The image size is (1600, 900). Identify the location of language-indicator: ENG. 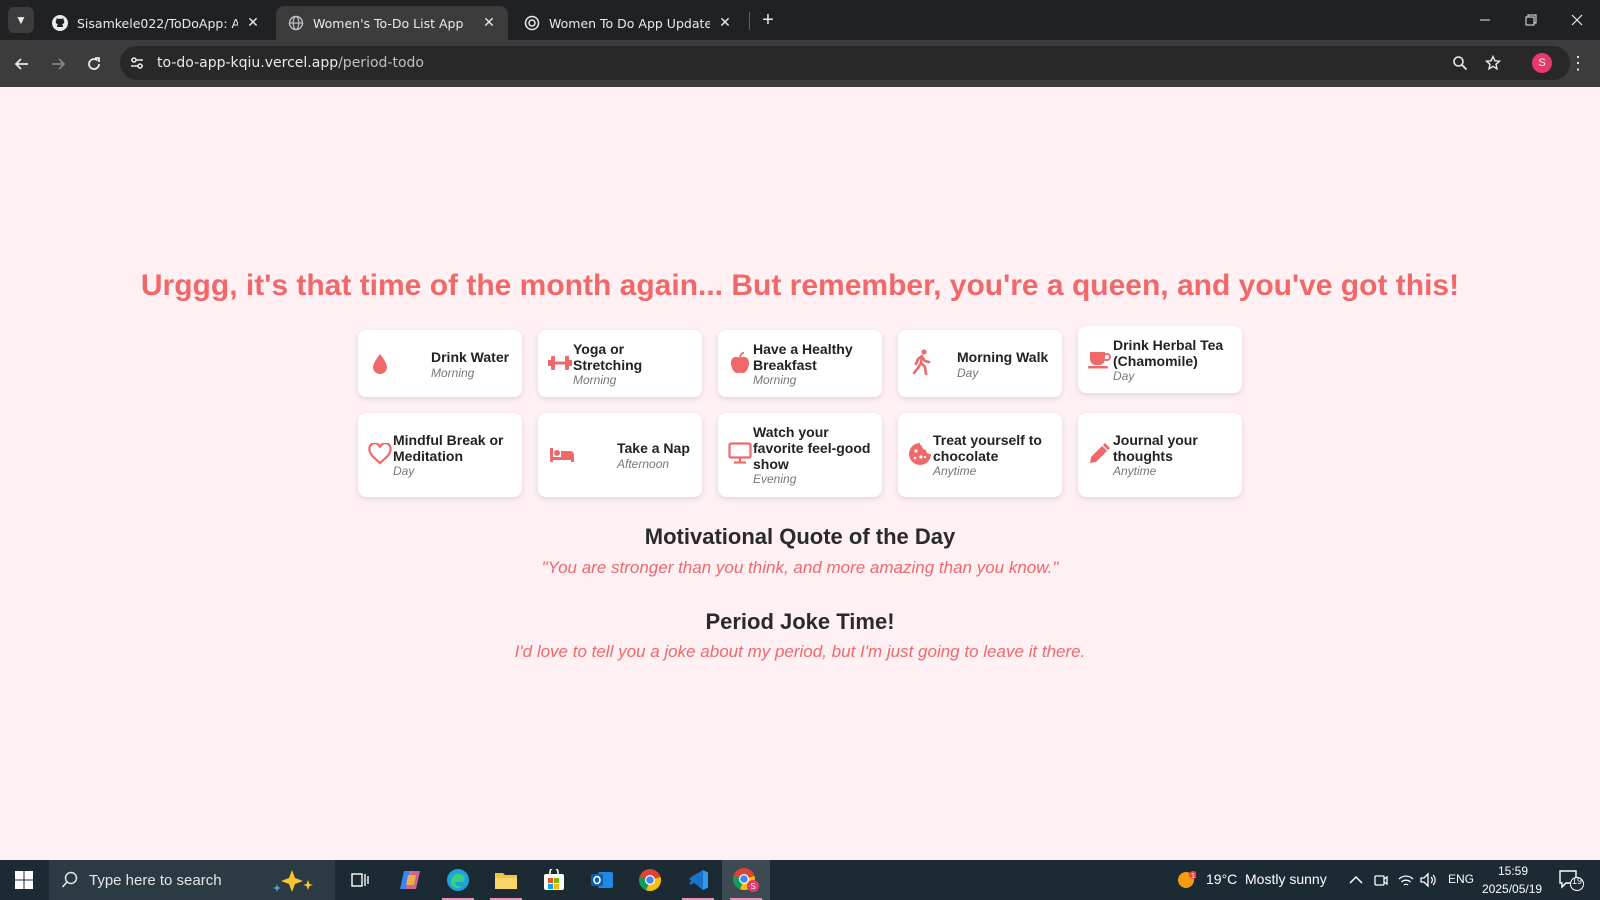
(1461, 879).